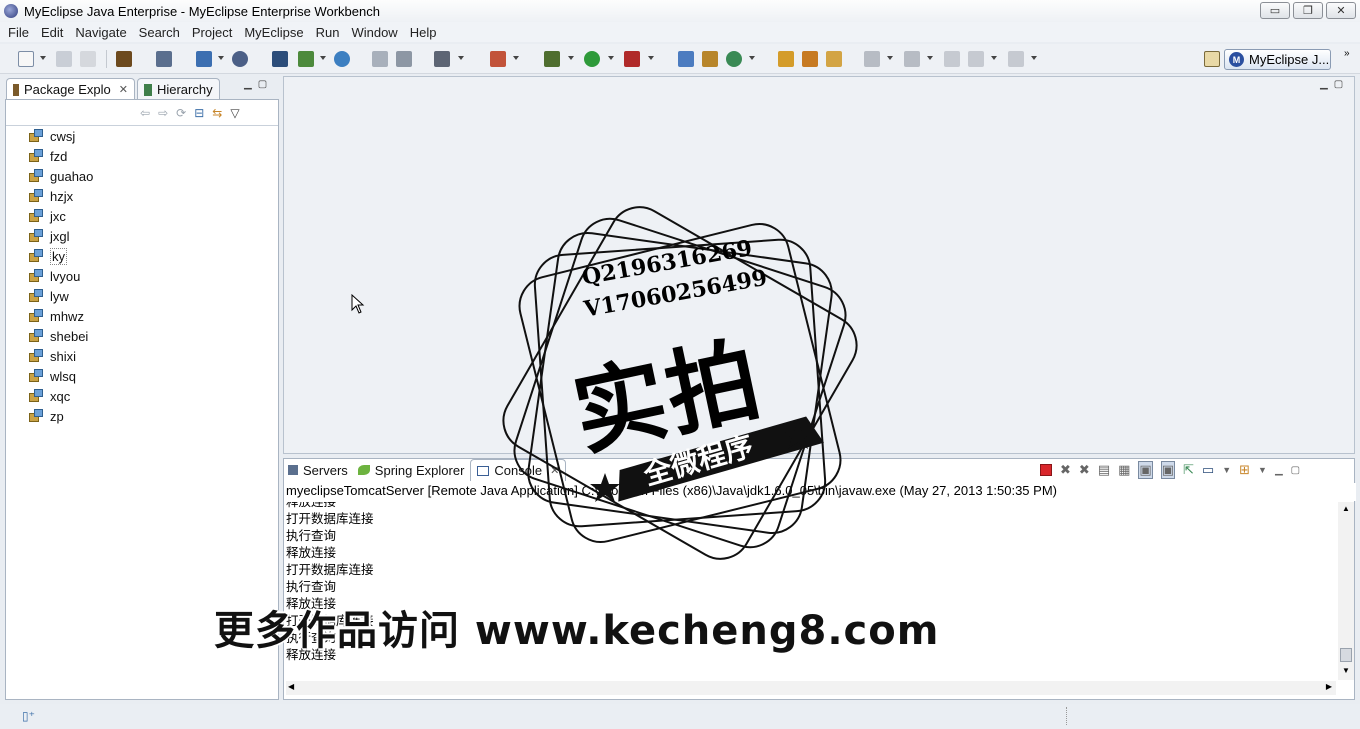 The width and height of the screenshot is (1360, 729). Describe the element at coordinates (323, 58) in the screenshot. I see `run-server-dropdown-icon` at that location.